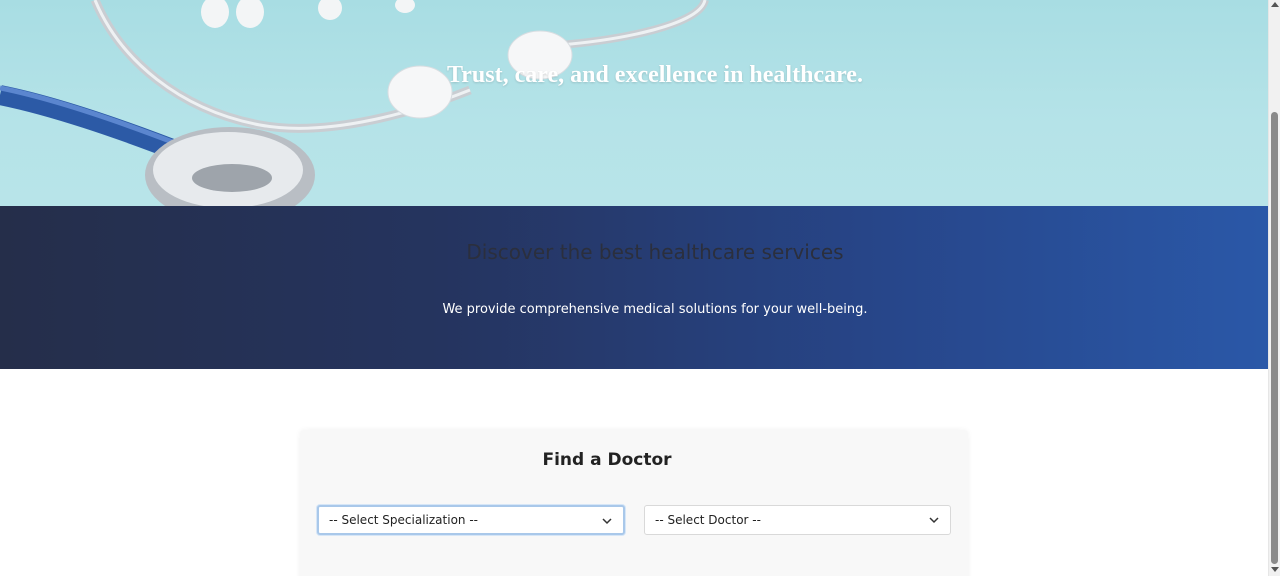 The height and width of the screenshot is (576, 1280). What do you see at coordinates (403, 520) in the screenshot?
I see `specialization-select-value: -- Select Specialization --` at bounding box center [403, 520].